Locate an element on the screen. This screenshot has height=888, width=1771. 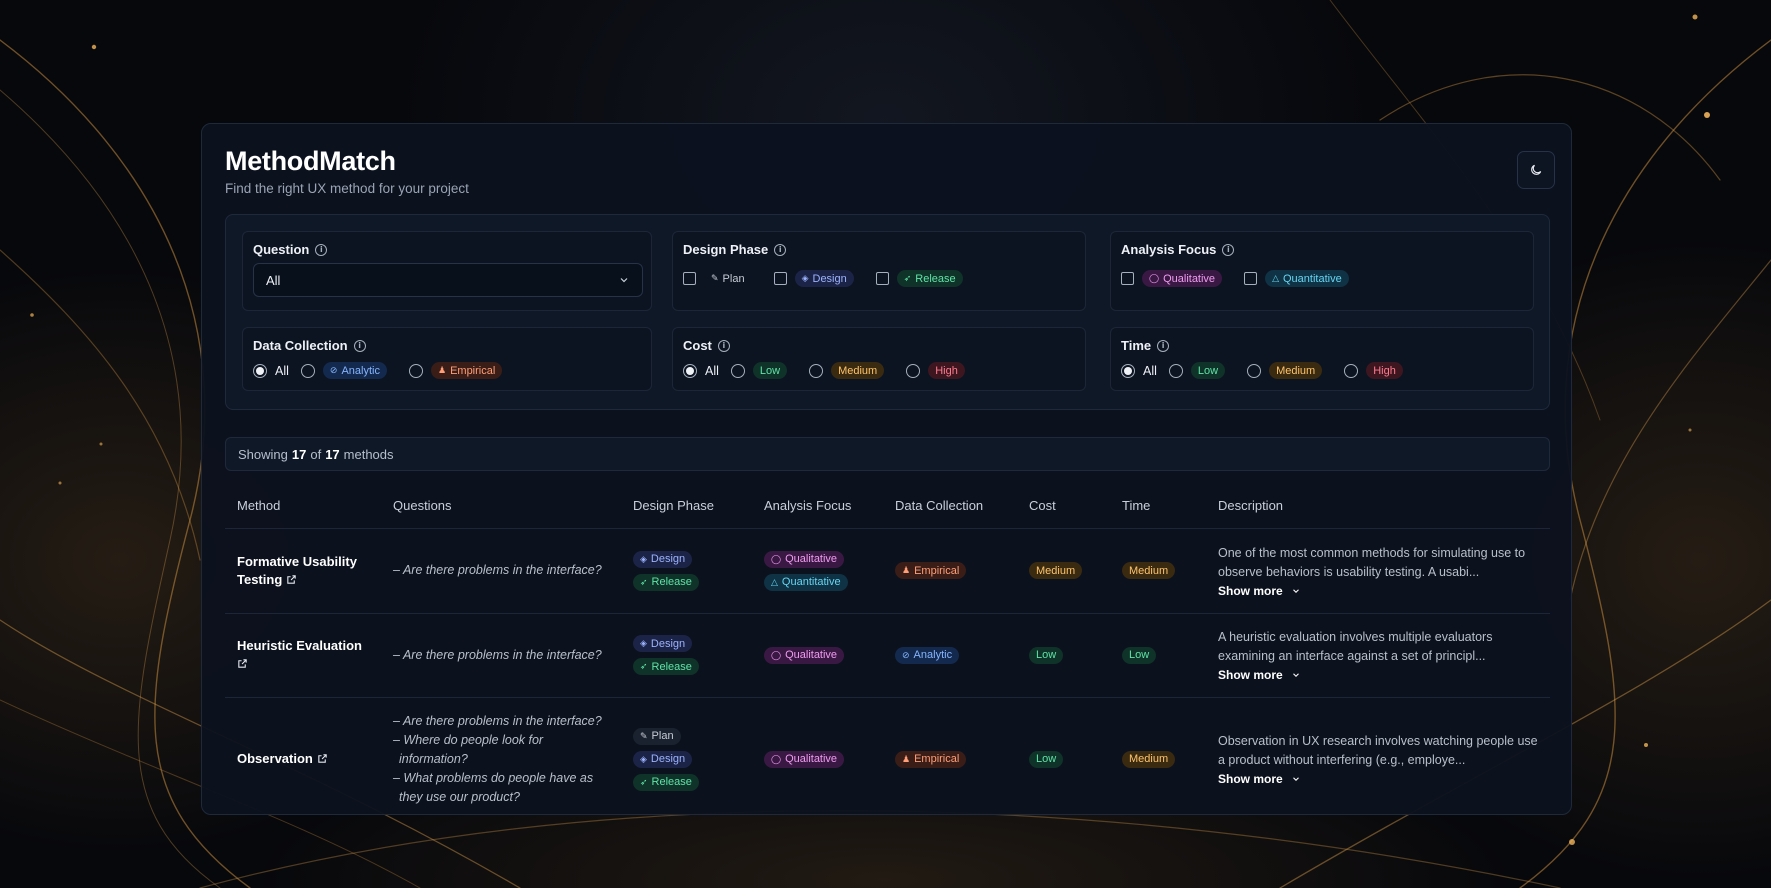
quantitative-checkbox is located at coordinates (1251, 278).